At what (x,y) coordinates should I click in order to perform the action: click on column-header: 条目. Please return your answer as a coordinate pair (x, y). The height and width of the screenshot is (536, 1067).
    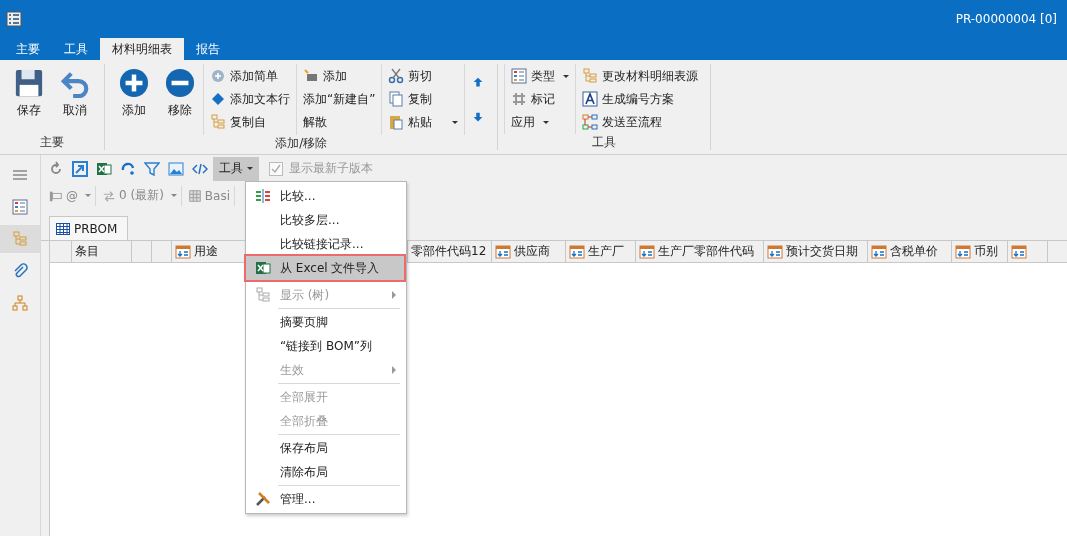
    Looking at the image, I should click on (102, 251).